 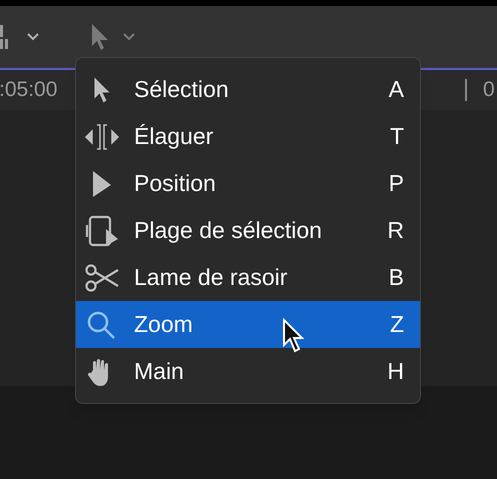 I want to click on tools-button, so click(x=113, y=37).